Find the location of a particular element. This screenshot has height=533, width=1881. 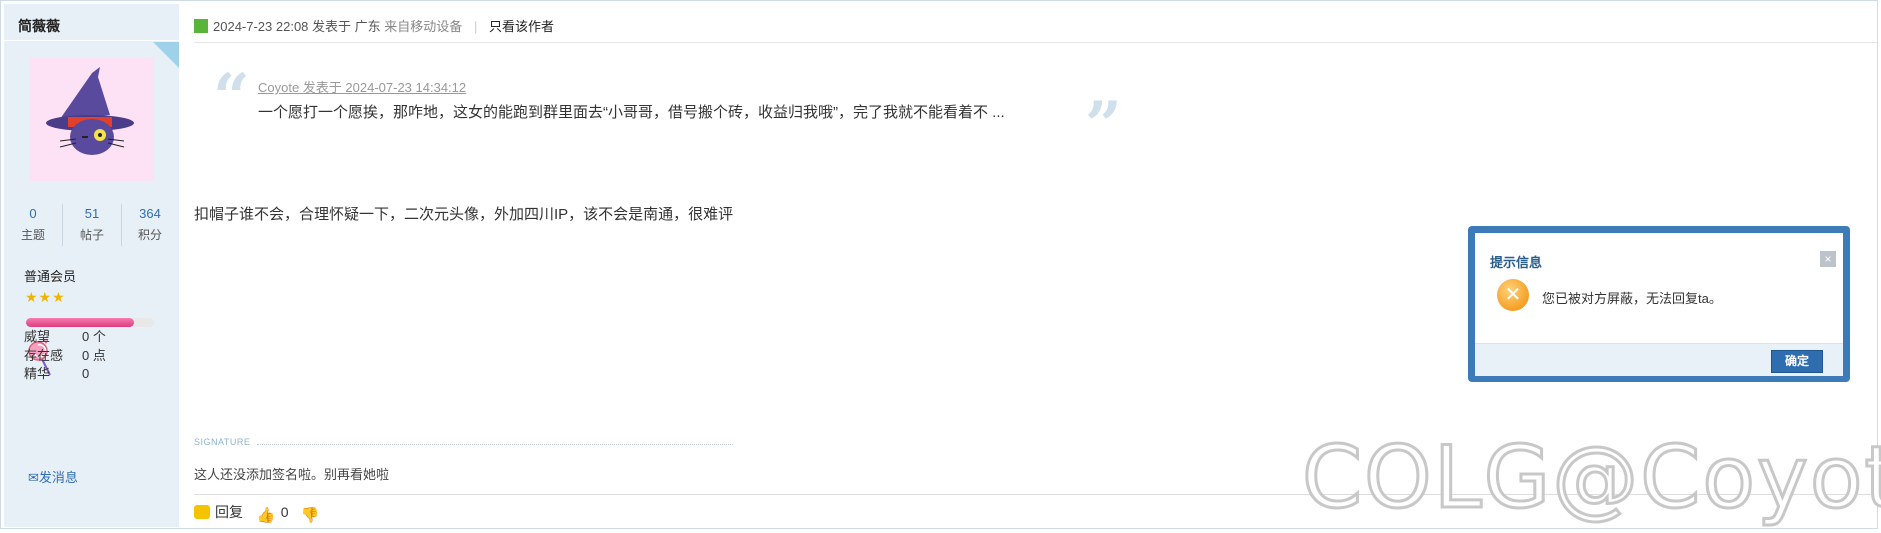

send-message-link: ✉发消息 is located at coordinates (53, 476).